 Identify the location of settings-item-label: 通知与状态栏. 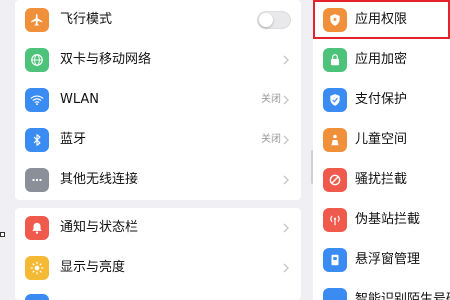
(99, 227).